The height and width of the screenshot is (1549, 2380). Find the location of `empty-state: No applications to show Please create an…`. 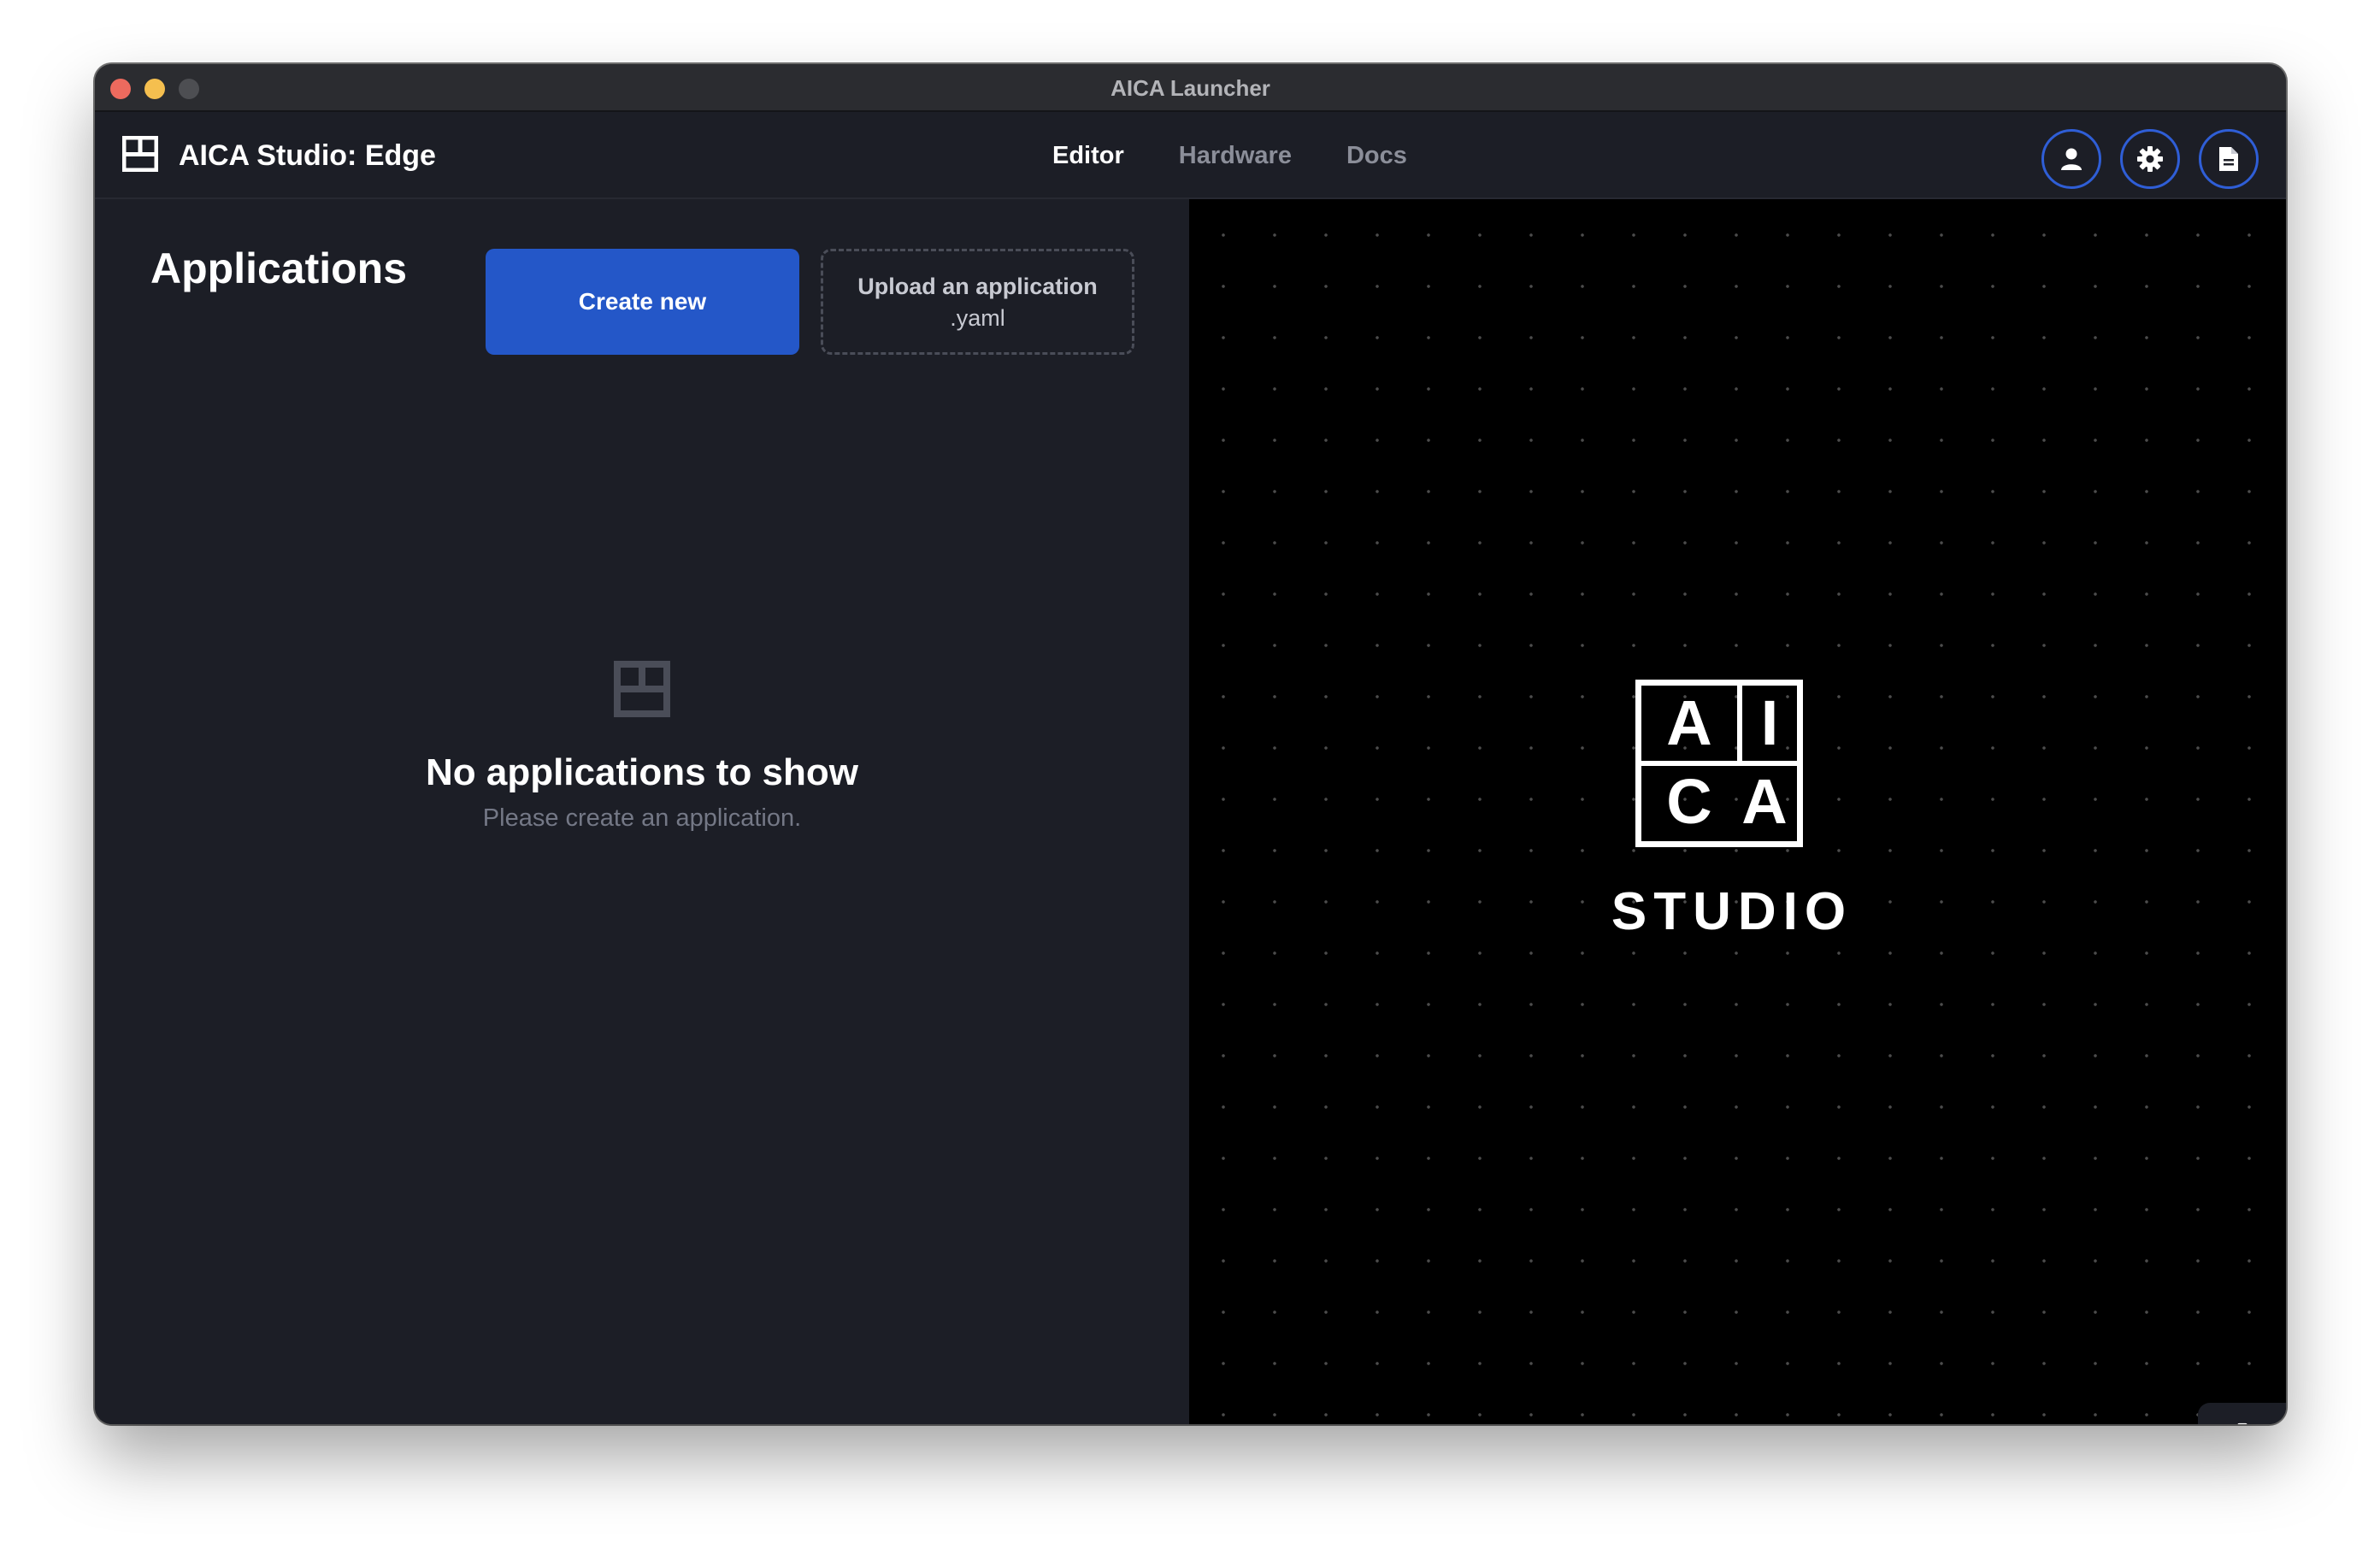

empty-state: No applications to show Please create an… is located at coordinates (642, 747).